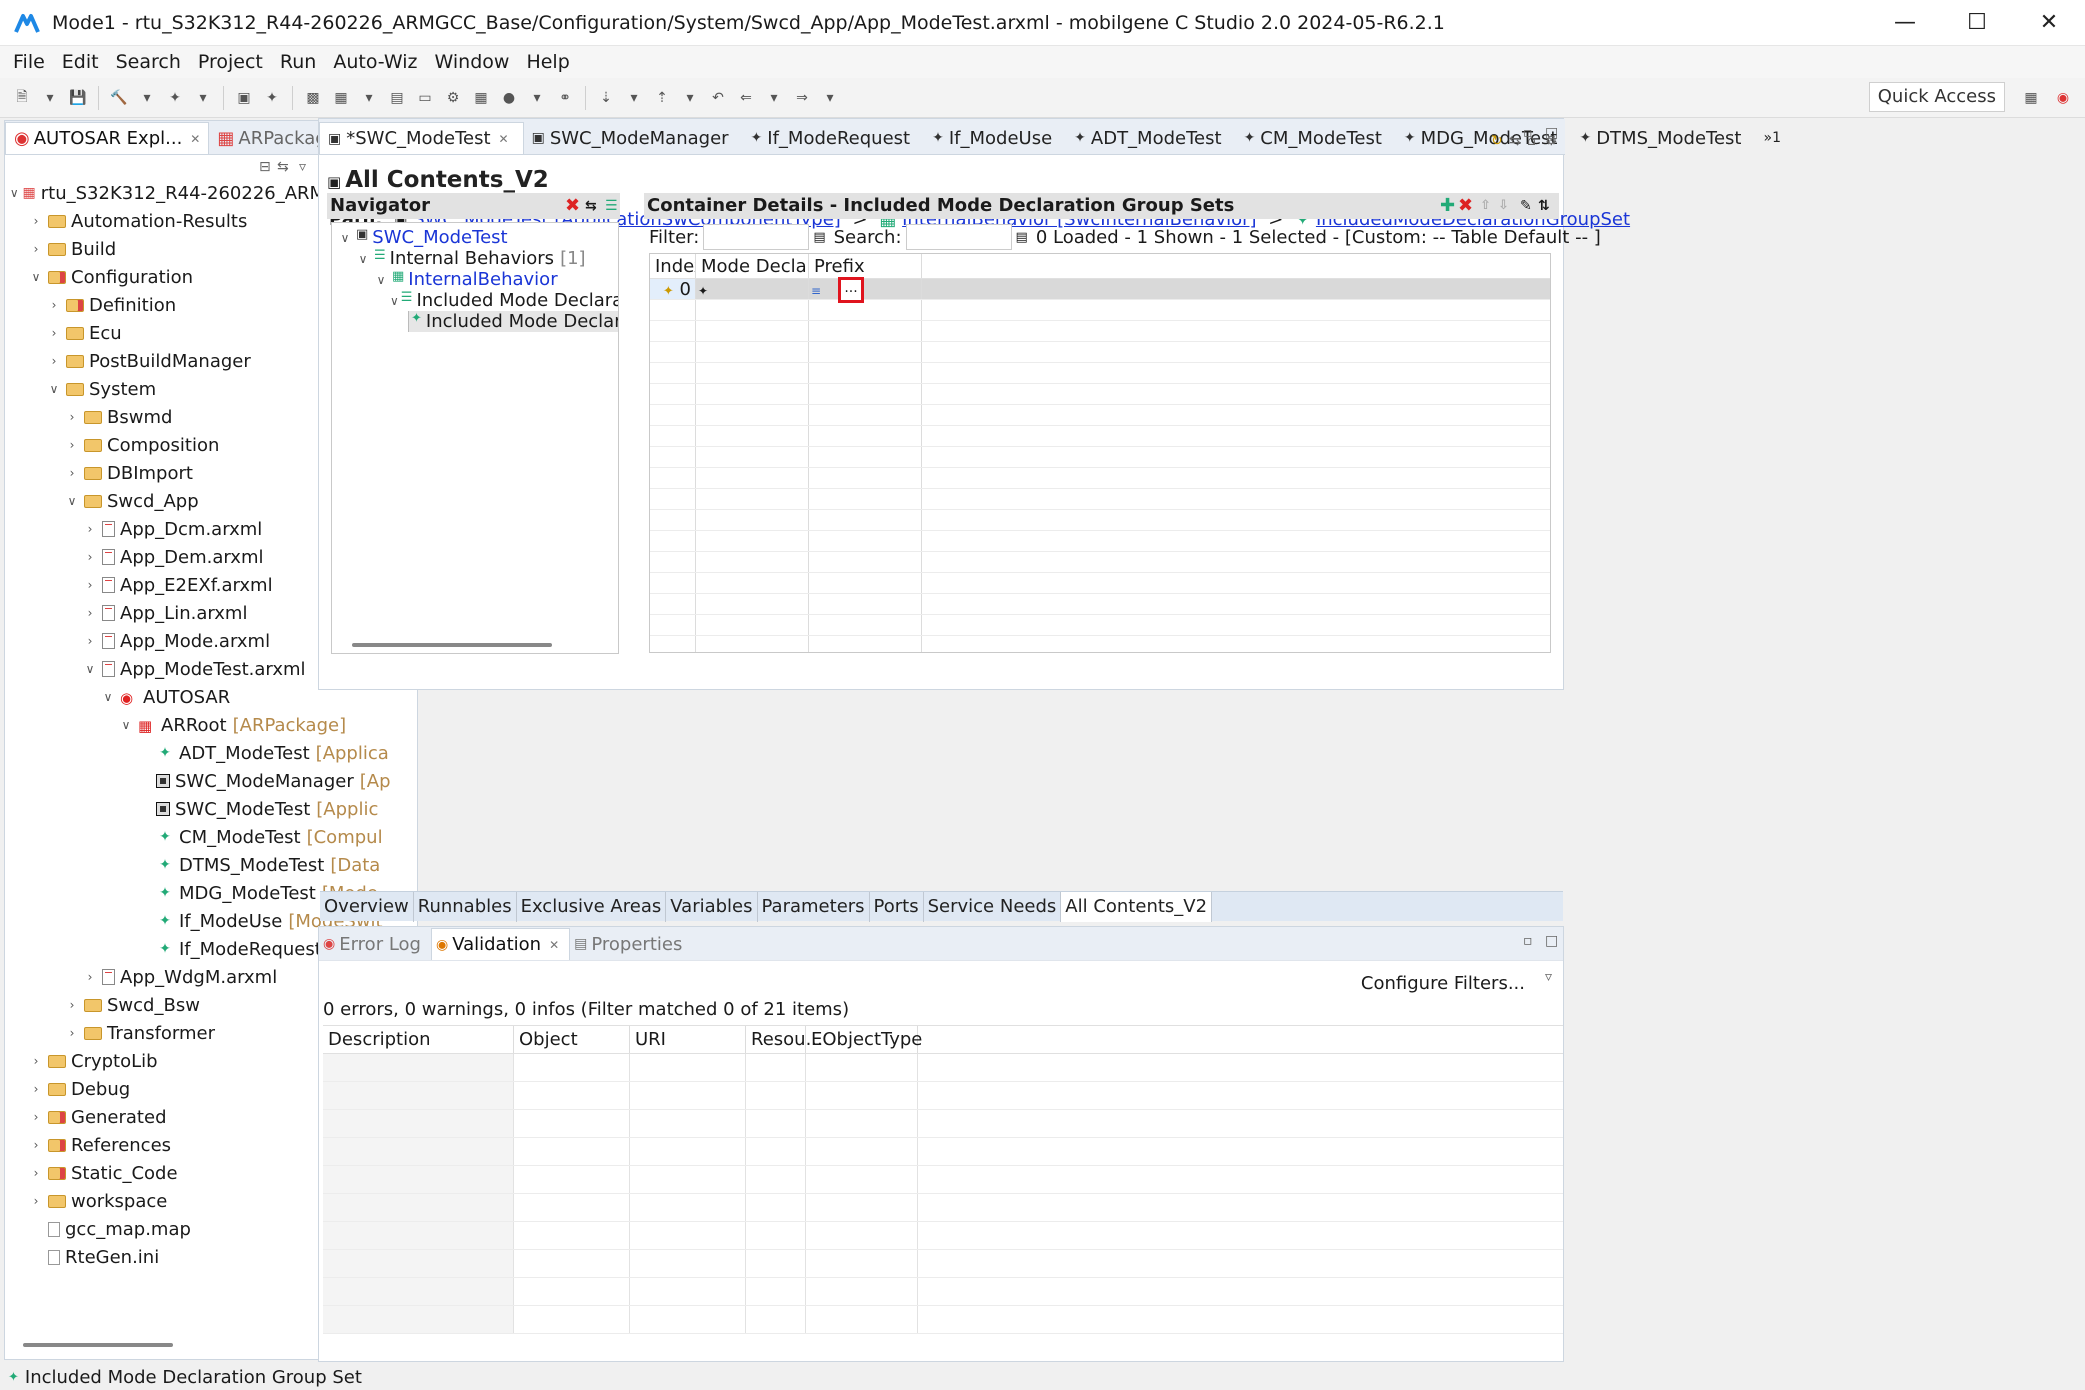  Describe the element at coordinates (452, 645) in the screenshot. I see `navigator-scrollbar` at that location.